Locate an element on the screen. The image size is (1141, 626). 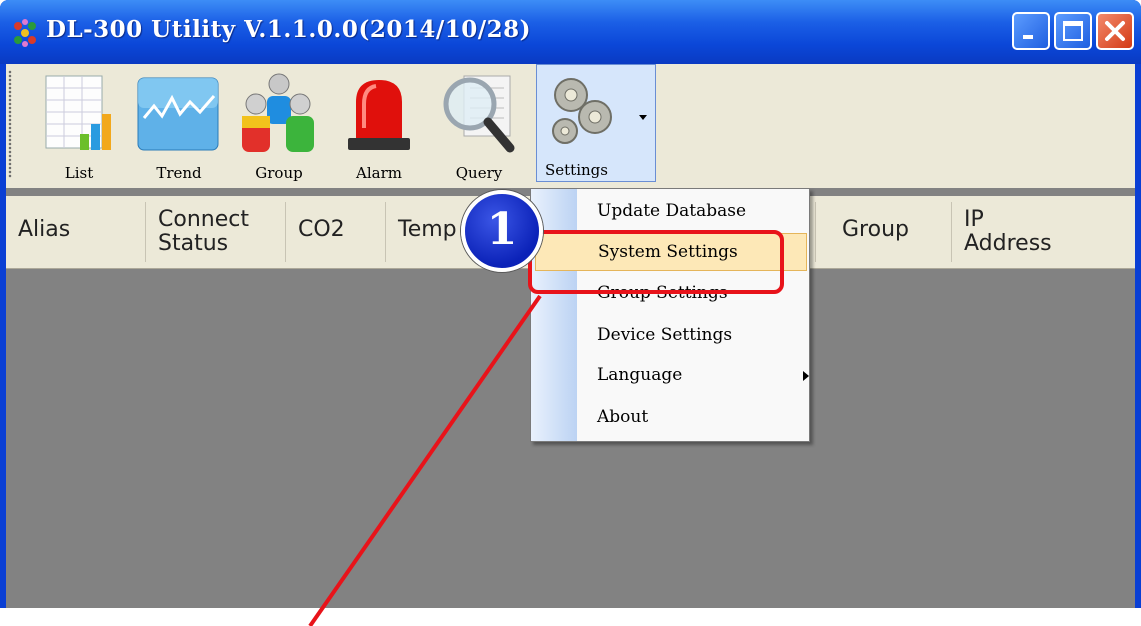
toolbar-grip is located at coordinates (10, 124).